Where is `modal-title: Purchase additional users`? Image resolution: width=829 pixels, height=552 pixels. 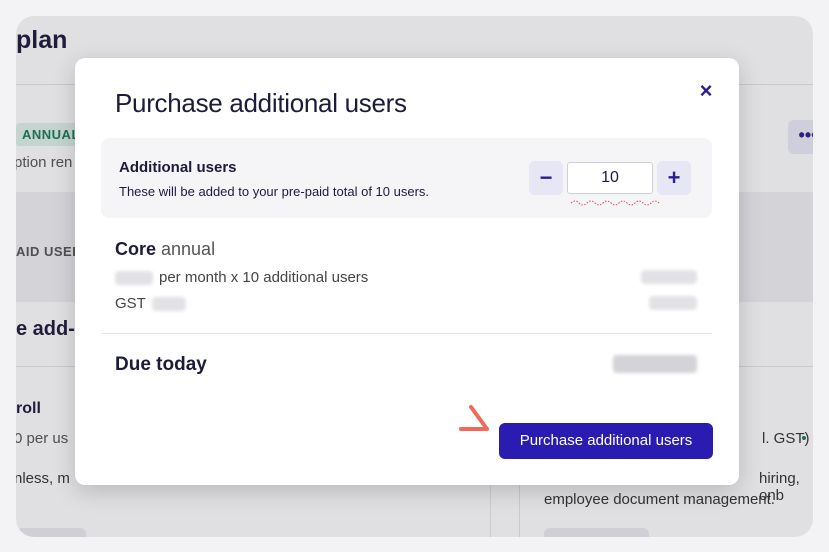 modal-title: Purchase additional users is located at coordinates (261, 103).